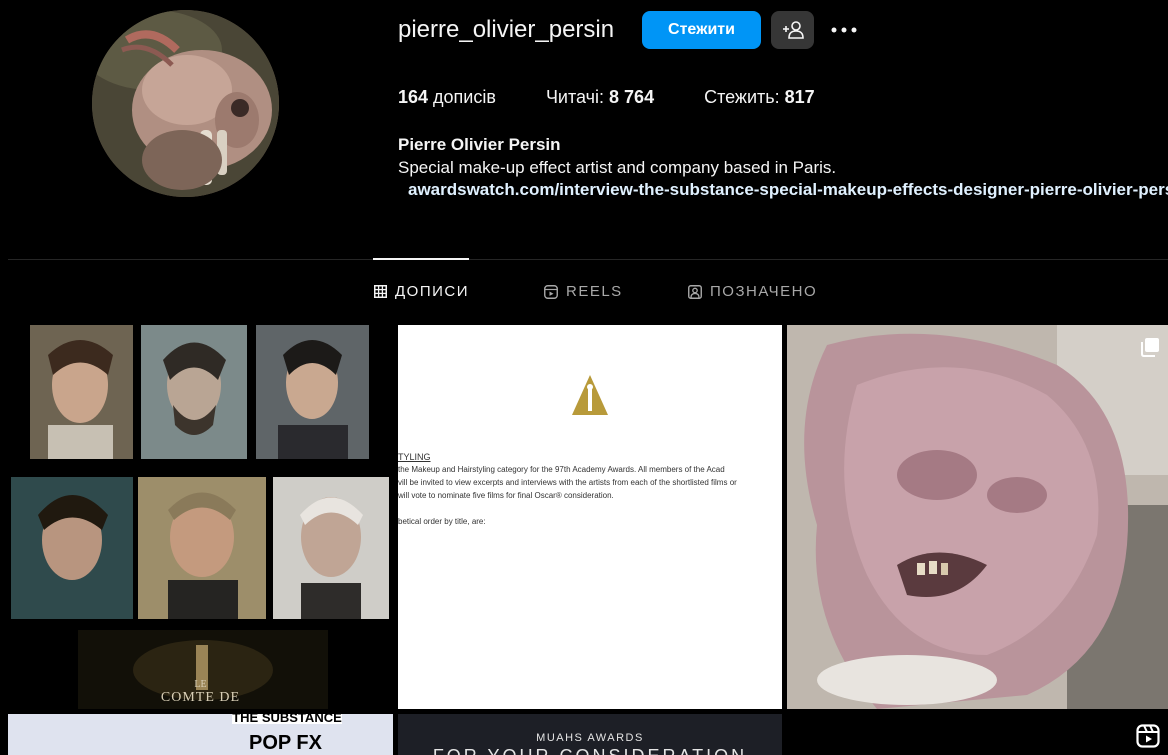 Image resolution: width=1168 pixels, height=755 pixels. I want to click on more-dots-icon, so click(844, 30).